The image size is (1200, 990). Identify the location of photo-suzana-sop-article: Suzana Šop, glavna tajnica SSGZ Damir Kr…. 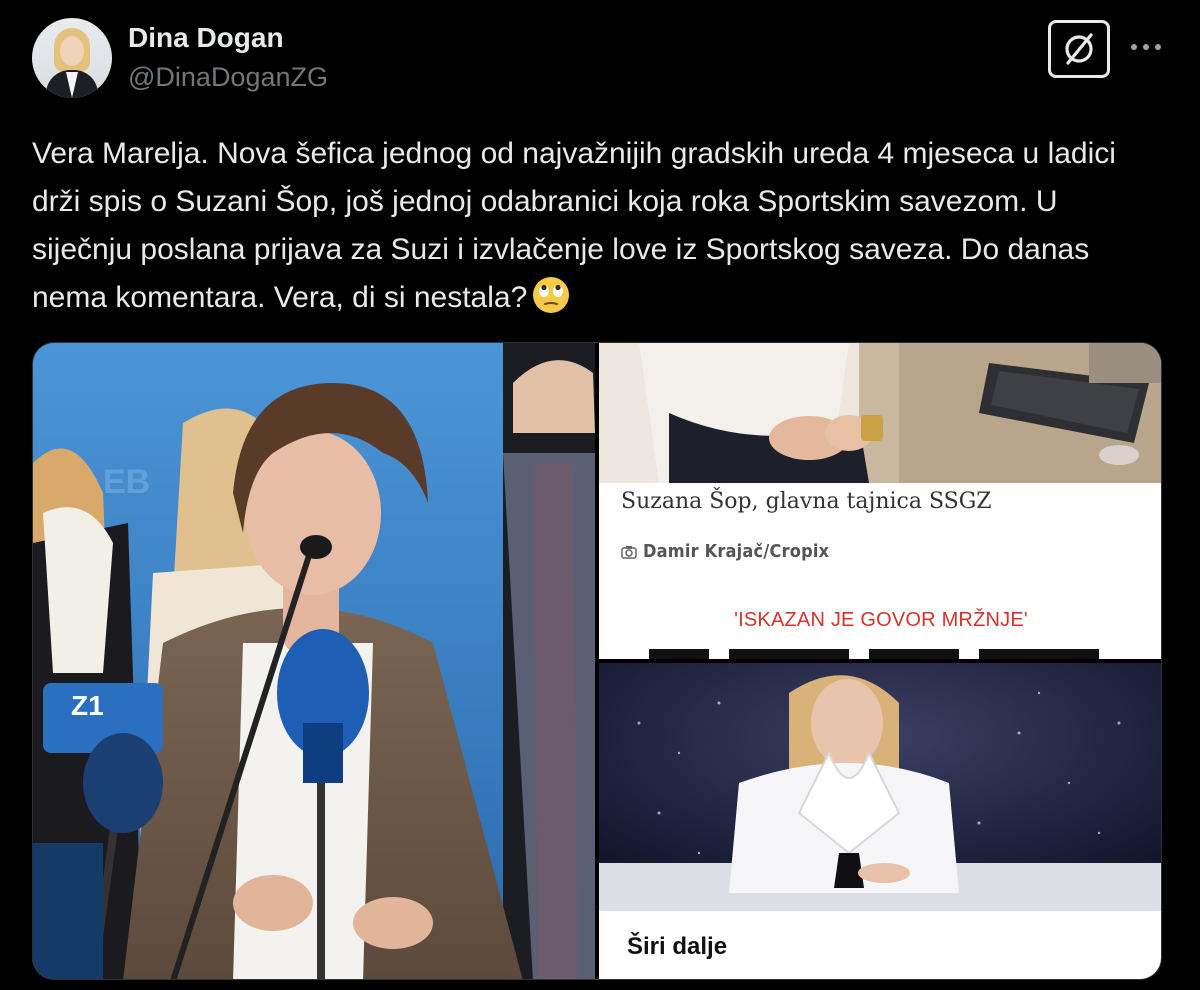
(880, 501).